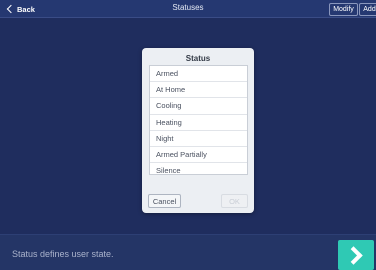  I want to click on status-caption: Status defines user state., so click(63, 254).